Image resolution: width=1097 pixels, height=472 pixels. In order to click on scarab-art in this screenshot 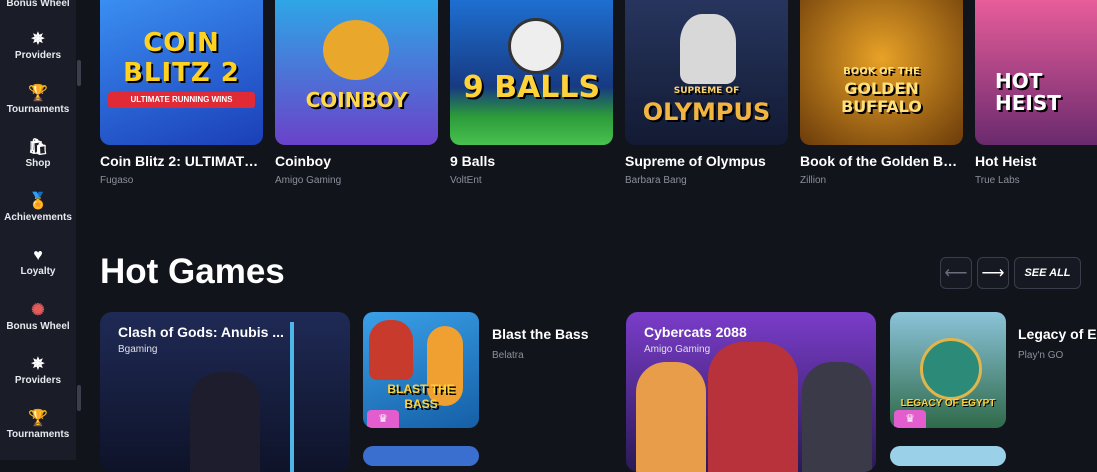, I will do `click(951, 369)`.